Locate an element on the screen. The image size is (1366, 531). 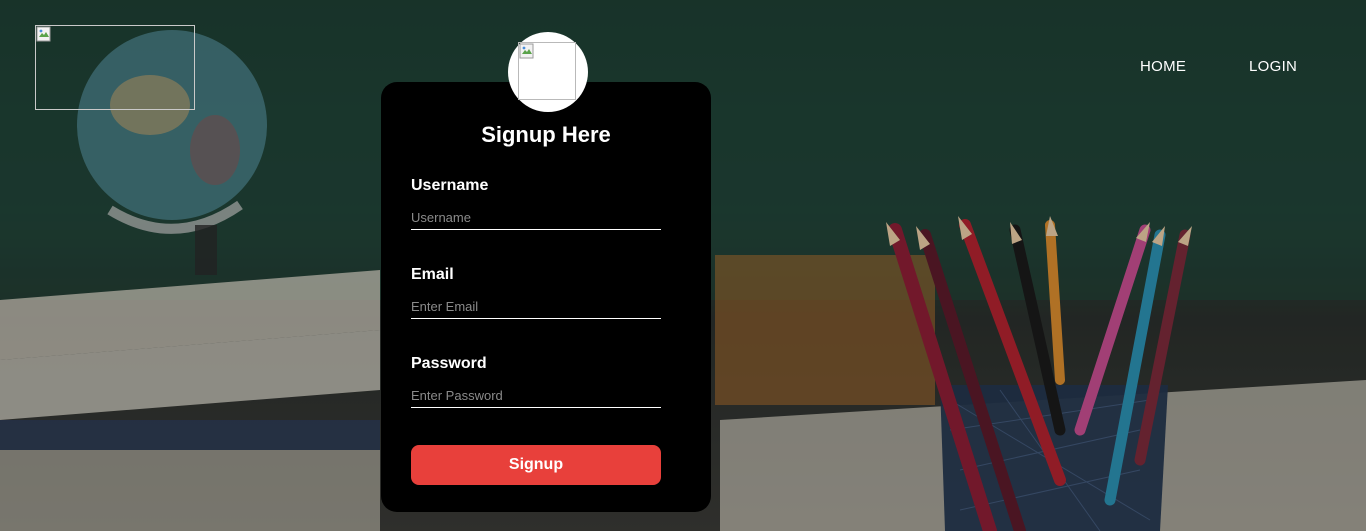
password-label: Password is located at coordinates (449, 363).